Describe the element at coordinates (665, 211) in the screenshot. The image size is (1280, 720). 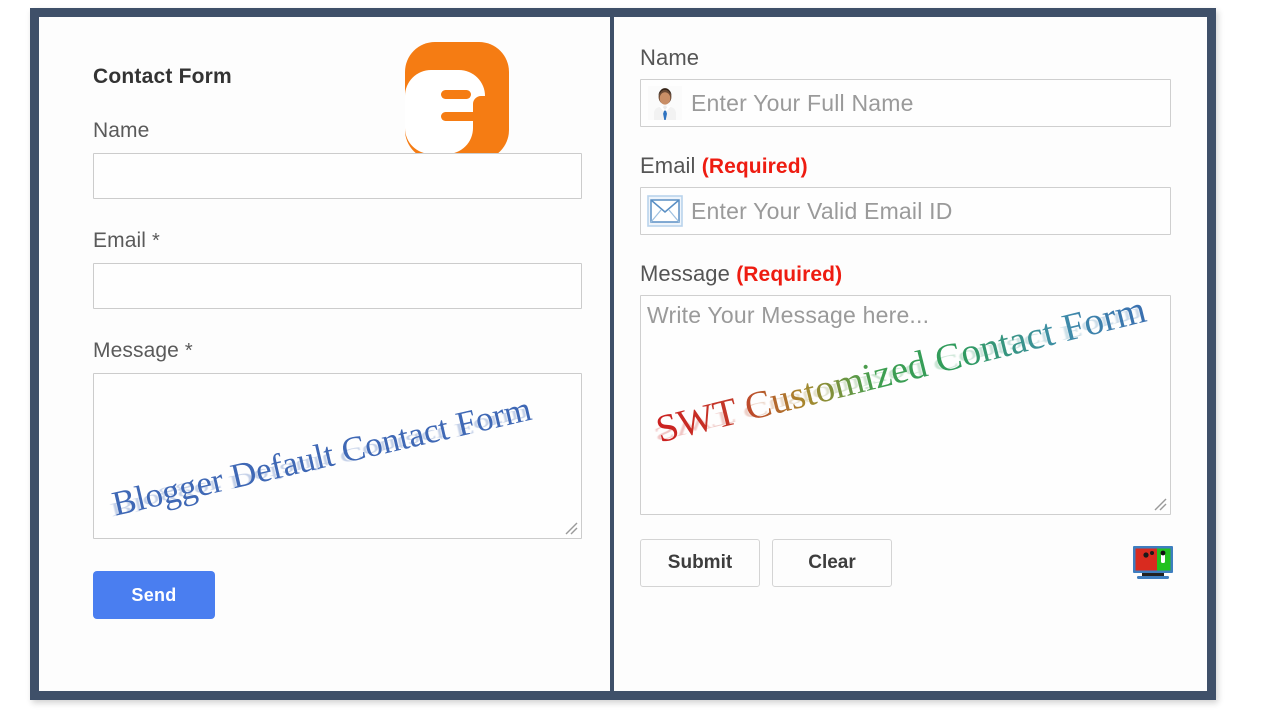
I see `envelope-icon` at that location.